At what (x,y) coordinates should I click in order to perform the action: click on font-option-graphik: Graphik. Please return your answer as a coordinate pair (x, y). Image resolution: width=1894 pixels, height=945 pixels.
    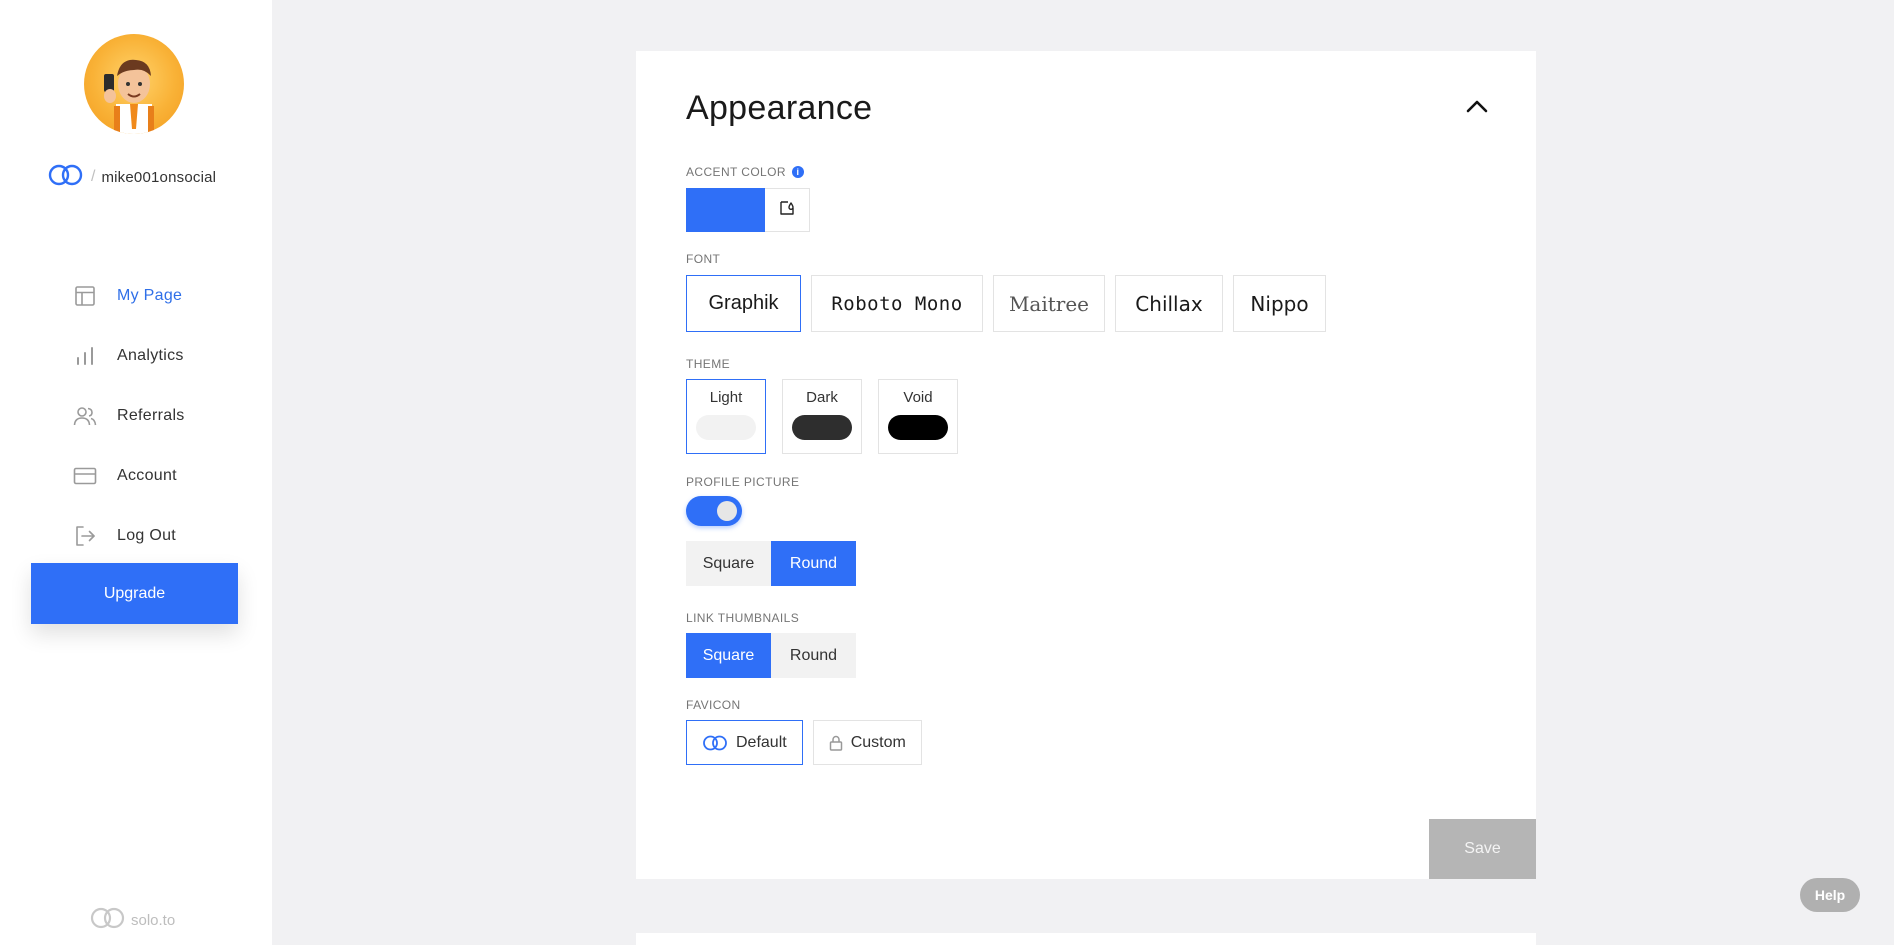
    Looking at the image, I should click on (743, 303).